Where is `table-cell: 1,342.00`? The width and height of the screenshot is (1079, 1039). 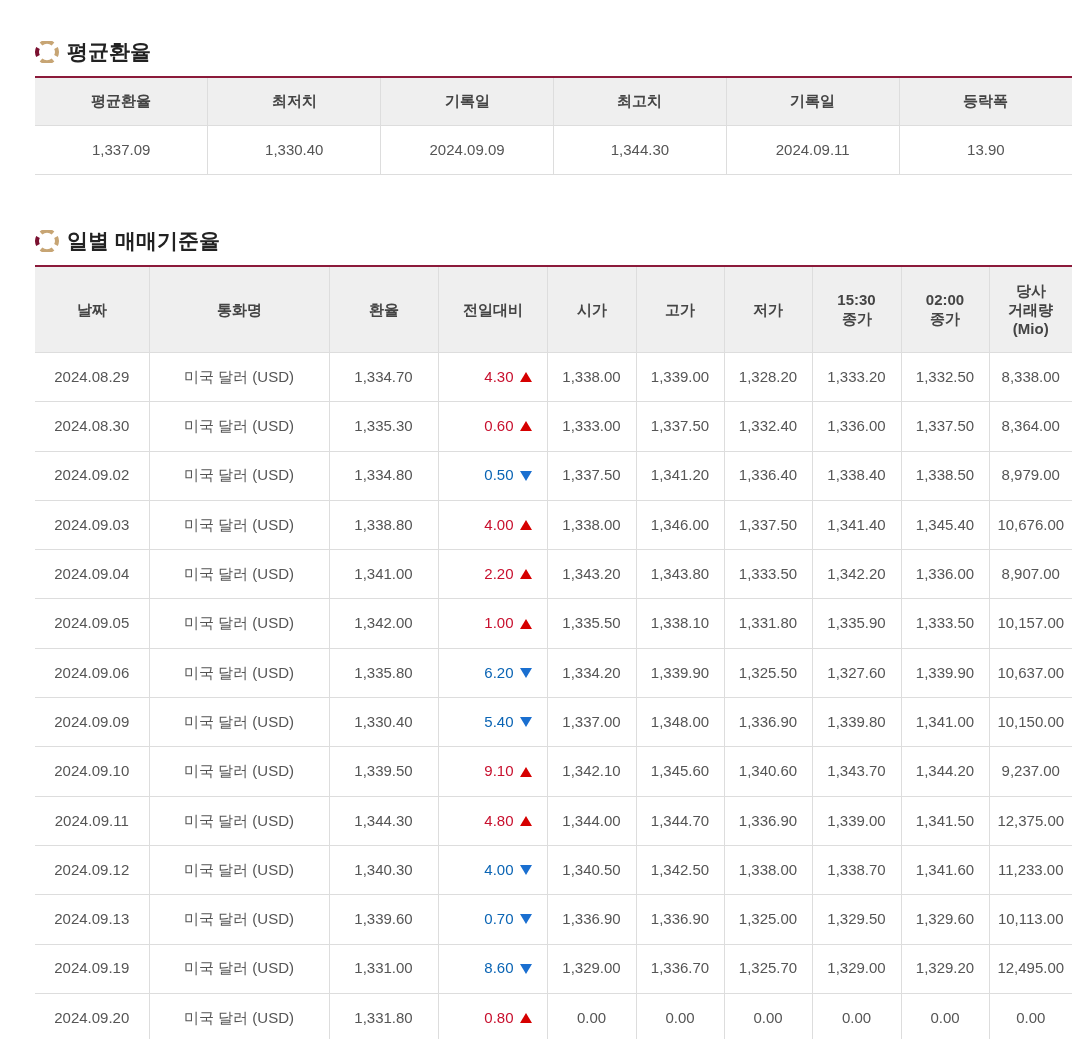
table-cell: 1,342.00 is located at coordinates (383, 624).